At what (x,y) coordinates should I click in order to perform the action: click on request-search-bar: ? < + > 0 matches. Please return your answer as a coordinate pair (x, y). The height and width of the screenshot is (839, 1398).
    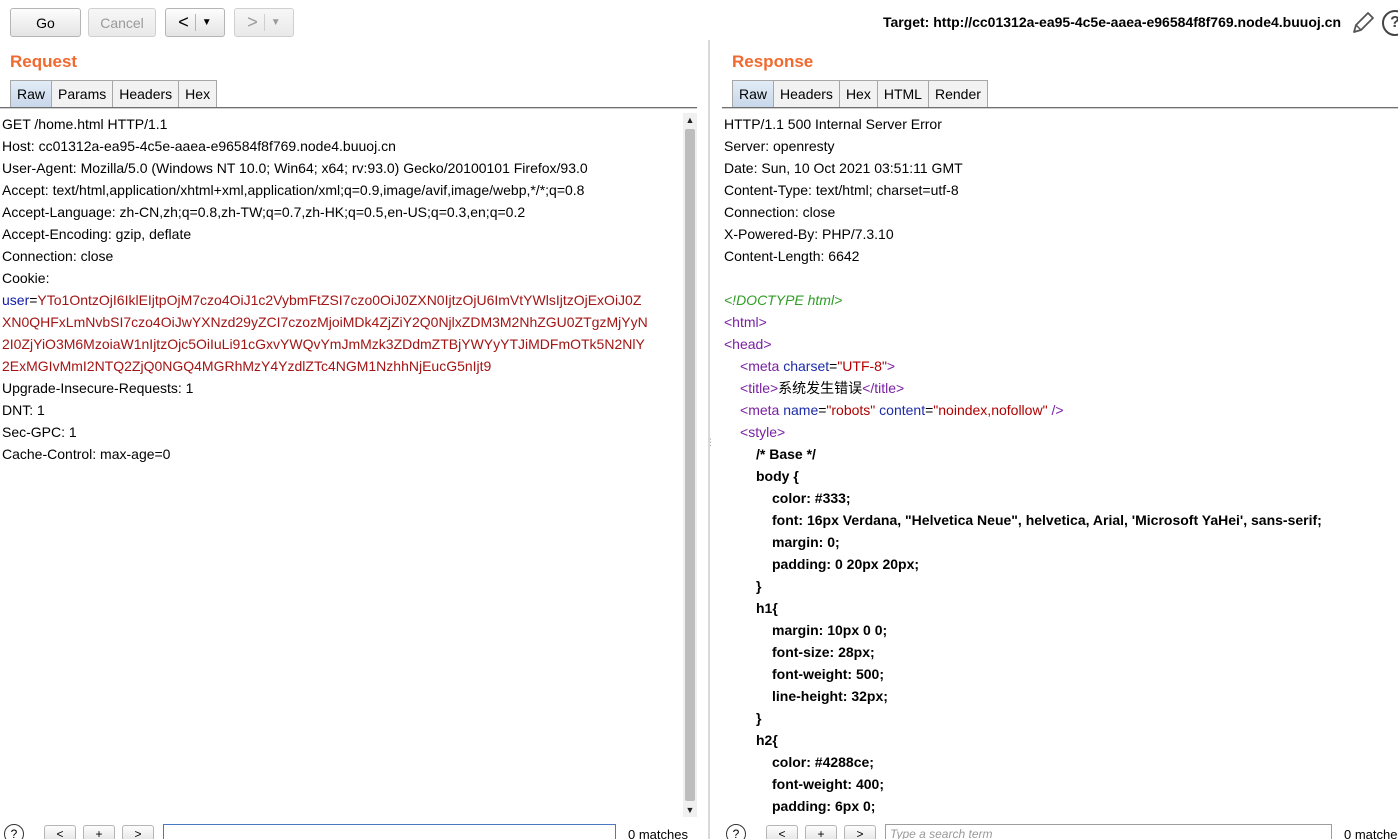
    Looking at the image, I should click on (348, 831).